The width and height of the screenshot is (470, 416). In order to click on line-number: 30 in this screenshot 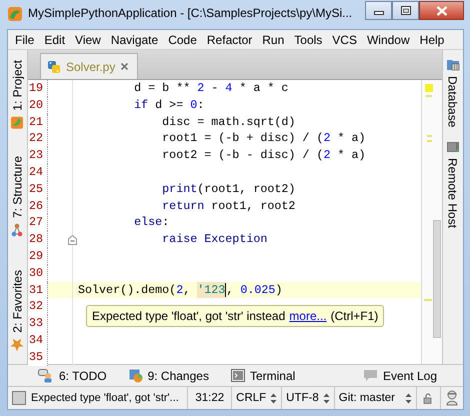, I will do `click(38, 273)`.